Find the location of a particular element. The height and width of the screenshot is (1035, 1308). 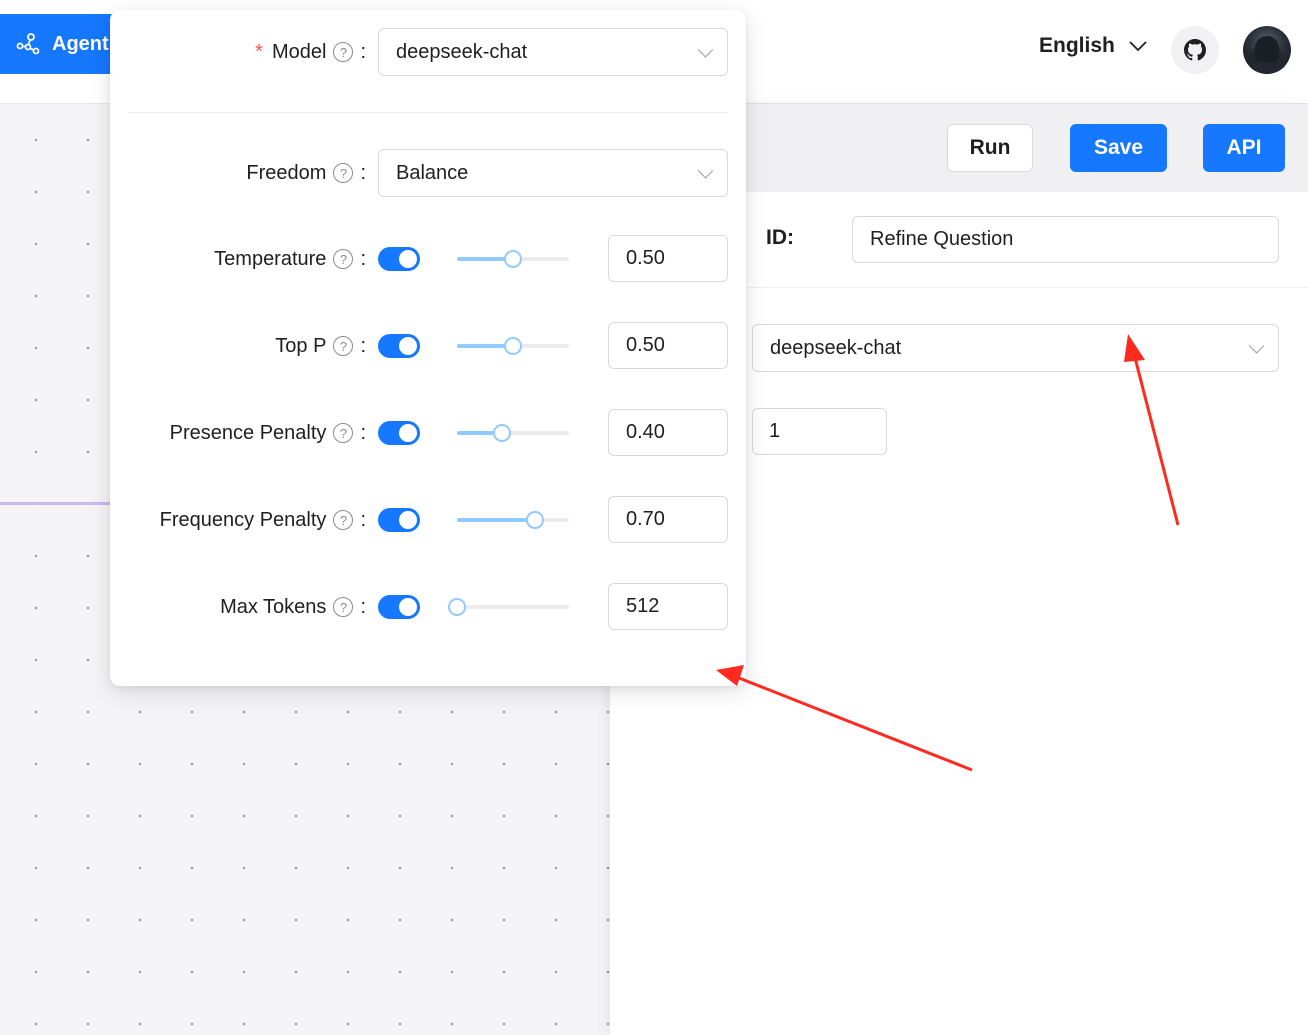

freedom-row: Freedom ? : Balance is located at coordinates (428, 173).